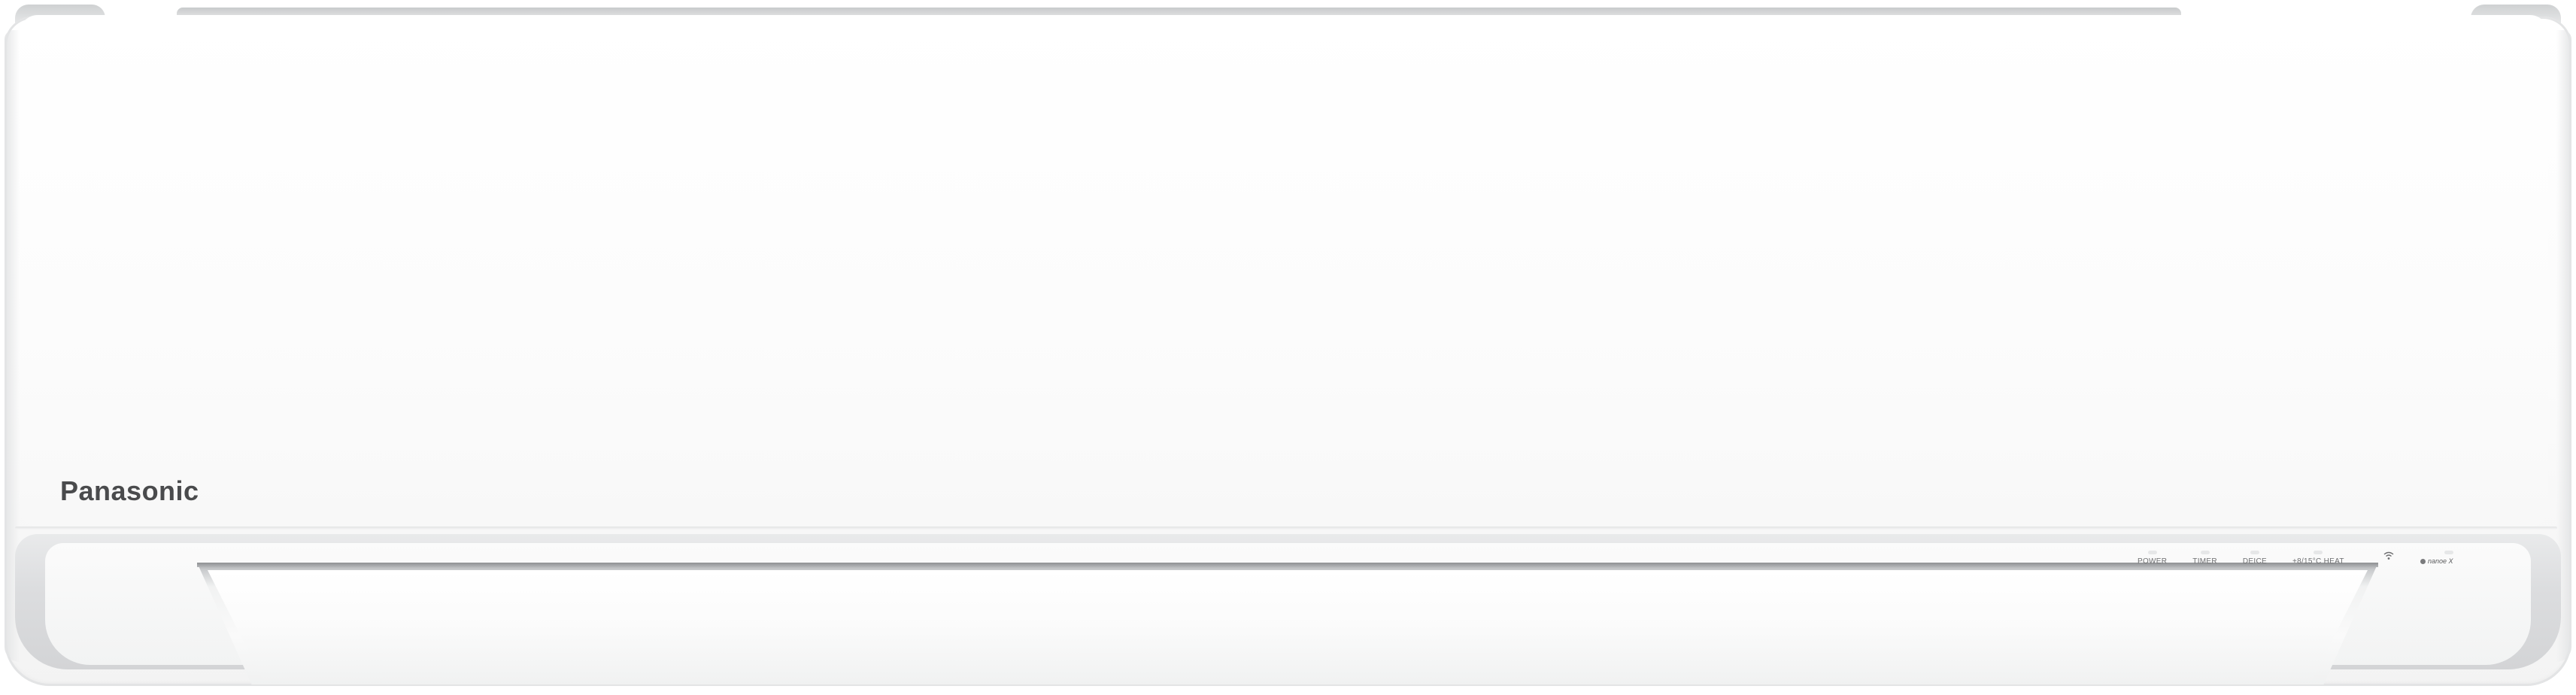 The image size is (2576, 695). I want to click on louver-face, so click(1288, 625).